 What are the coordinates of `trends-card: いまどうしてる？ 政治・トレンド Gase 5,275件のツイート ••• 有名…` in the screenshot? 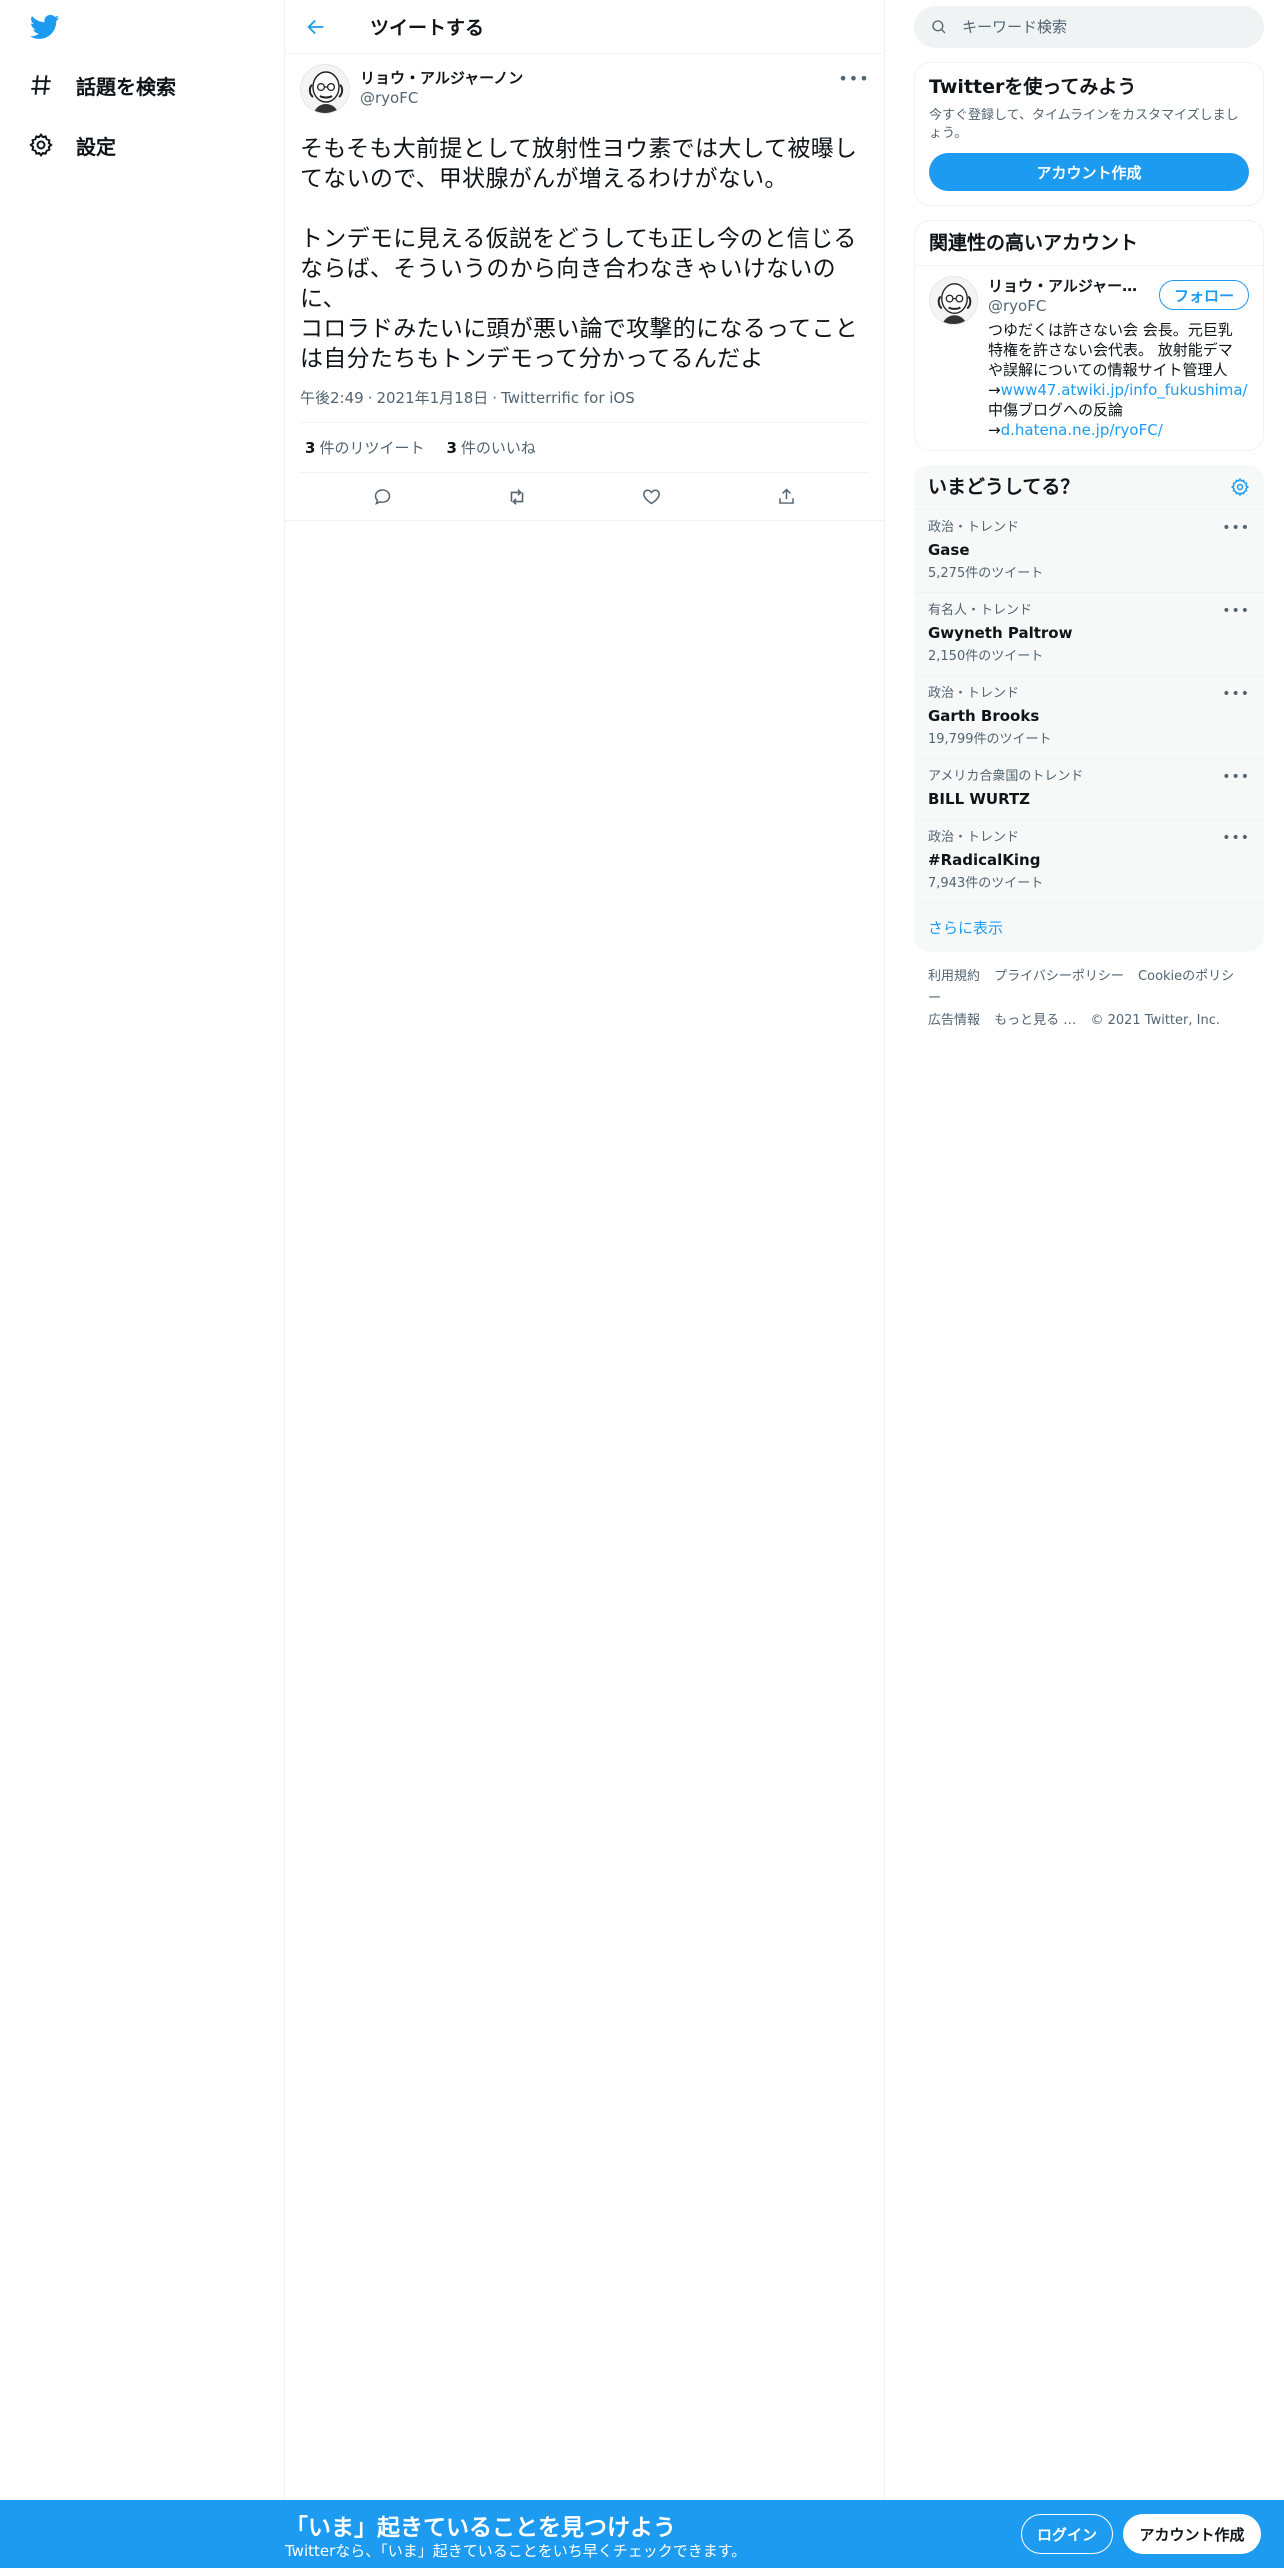 It's located at (1089, 708).